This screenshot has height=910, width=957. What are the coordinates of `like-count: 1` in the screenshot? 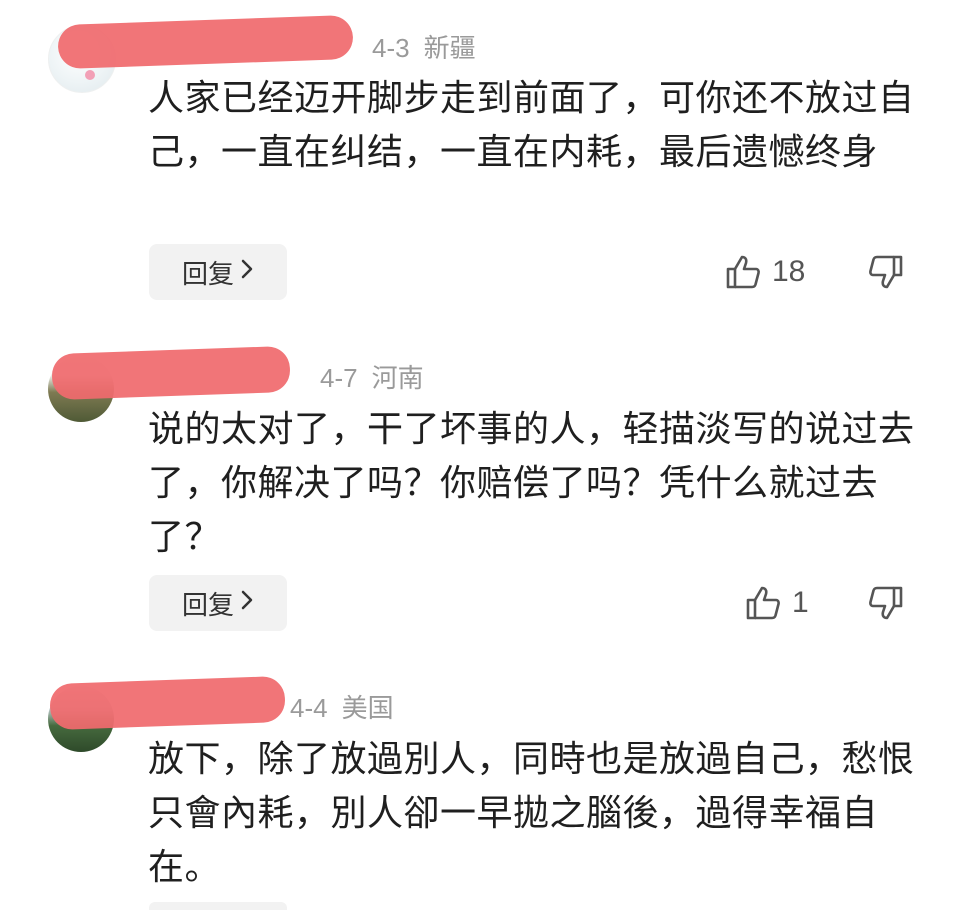 It's located at (800, 602).